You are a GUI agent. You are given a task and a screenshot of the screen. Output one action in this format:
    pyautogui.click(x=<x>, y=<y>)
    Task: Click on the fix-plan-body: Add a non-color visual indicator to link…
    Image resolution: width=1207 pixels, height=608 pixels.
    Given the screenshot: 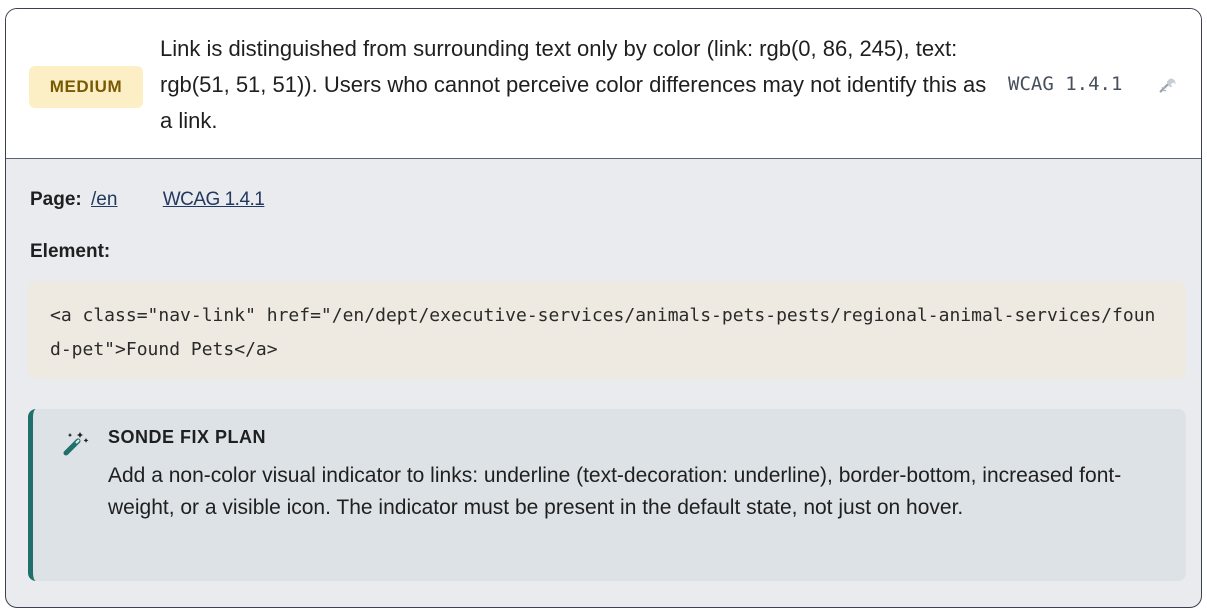 What is the action you would take?
    pyautogui.click(x=615, y=491)
    